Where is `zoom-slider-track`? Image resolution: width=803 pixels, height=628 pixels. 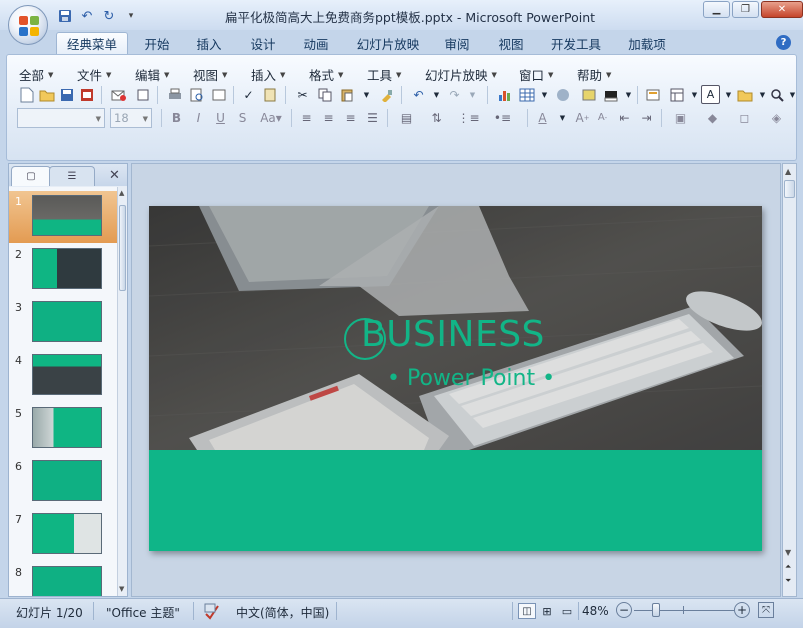 zoom-slider-track is located at coordinates (684, 610).